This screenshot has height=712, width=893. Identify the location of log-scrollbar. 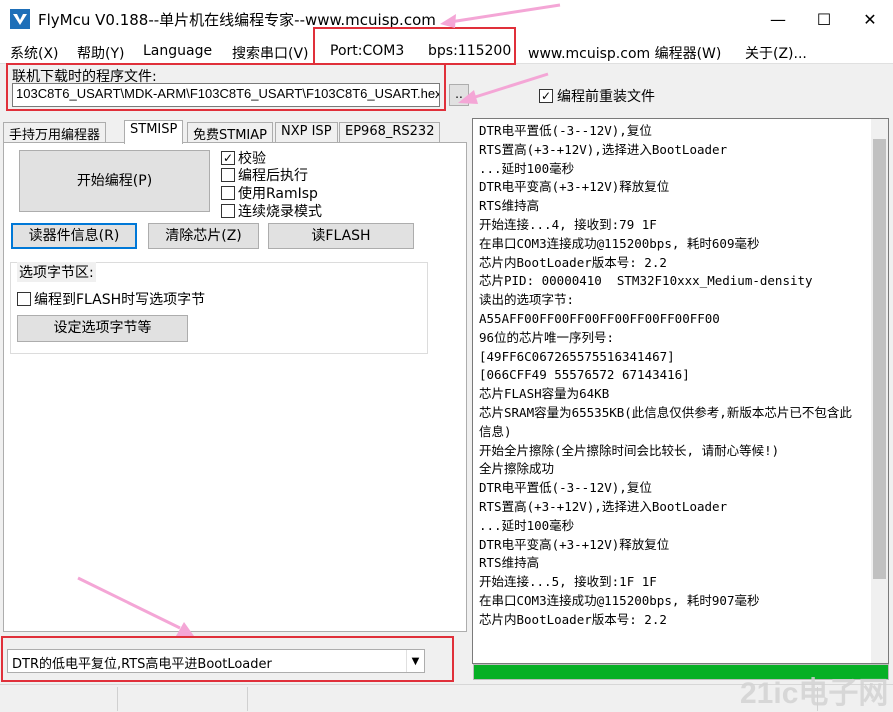
(879, 391).